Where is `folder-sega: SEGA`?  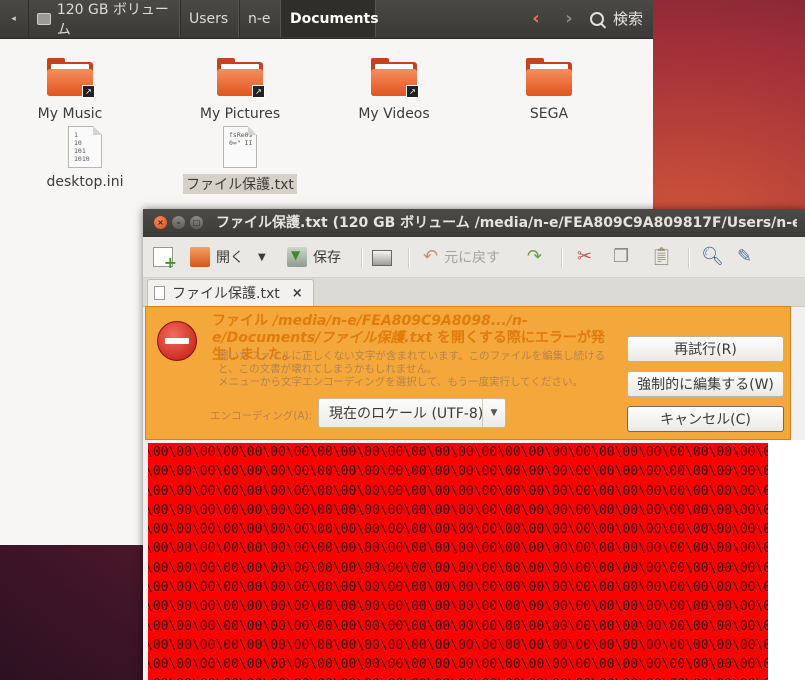
folder-sega: SEGA is located at coordinates (549, 87).